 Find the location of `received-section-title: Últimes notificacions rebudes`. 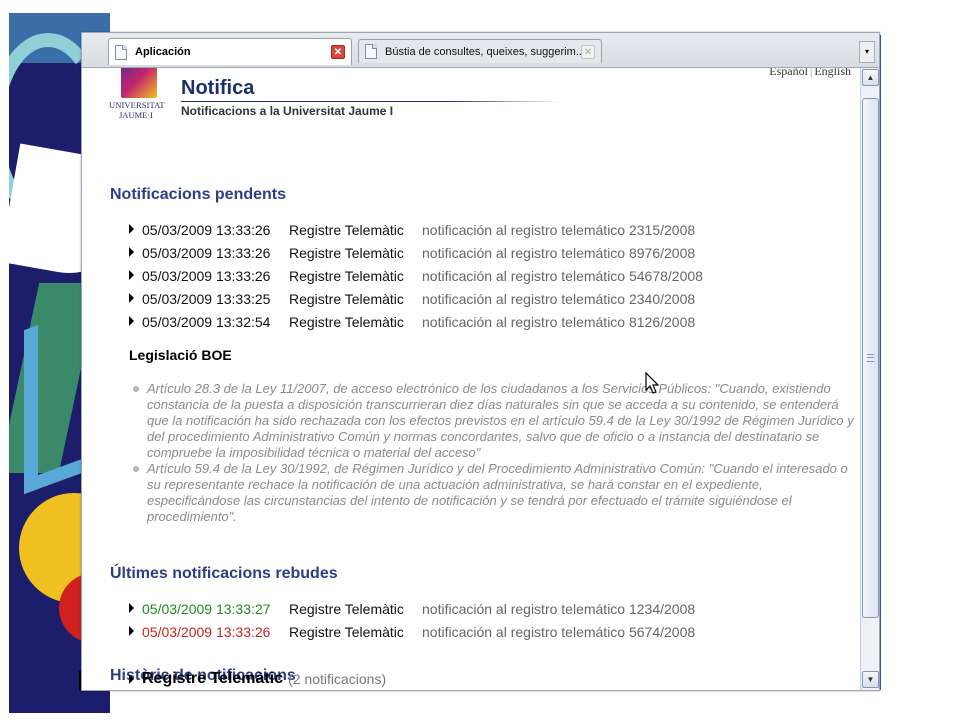

received-section-title: Últimes notificacions rebudes is located at coordinates (224, 573).